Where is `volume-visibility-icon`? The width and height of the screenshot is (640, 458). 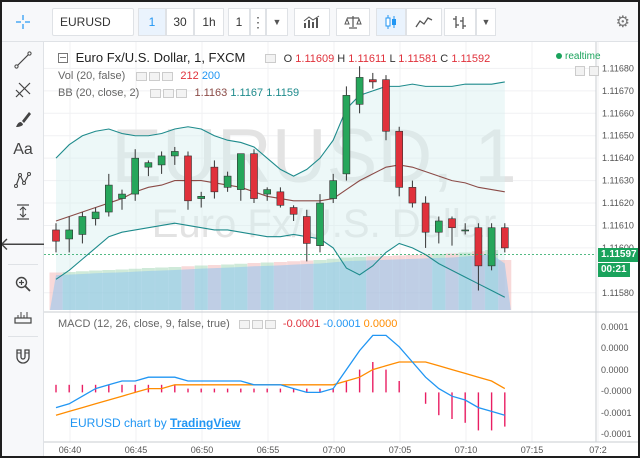
volume-visibility-icon is located at coordinates (142, 76).